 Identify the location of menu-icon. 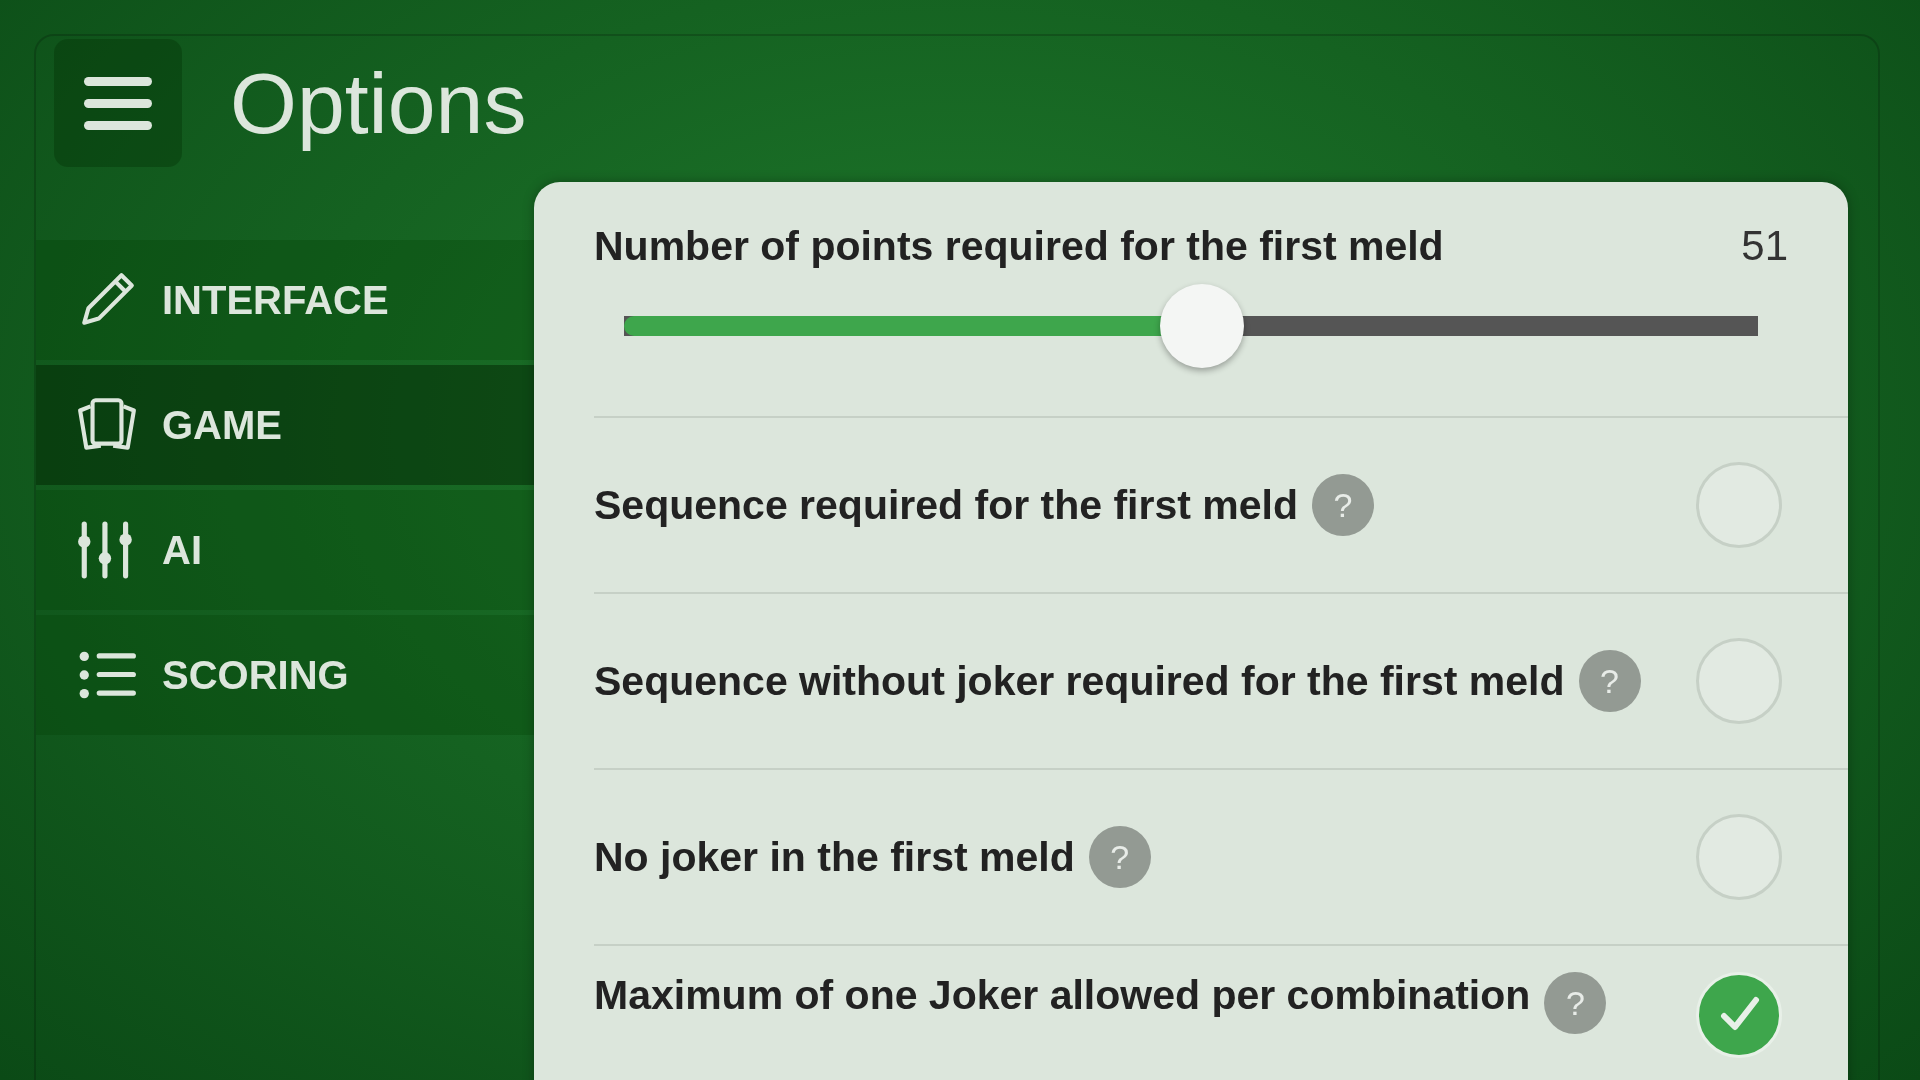
(118, 103).